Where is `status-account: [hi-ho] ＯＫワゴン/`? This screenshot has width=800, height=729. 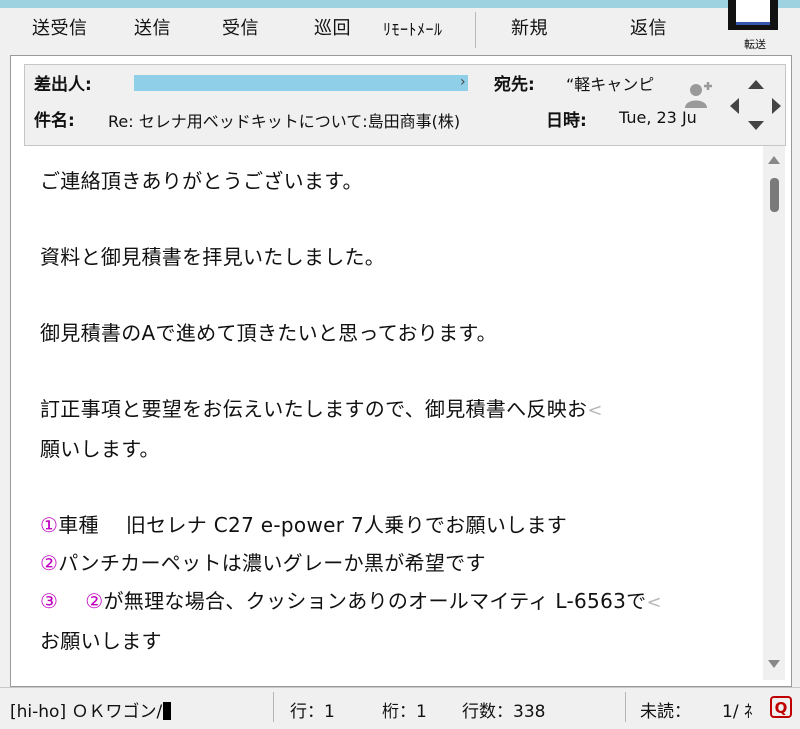 status-account: [hi-ho] ＯＫワゴン/ is located at coordinates (91, 709).